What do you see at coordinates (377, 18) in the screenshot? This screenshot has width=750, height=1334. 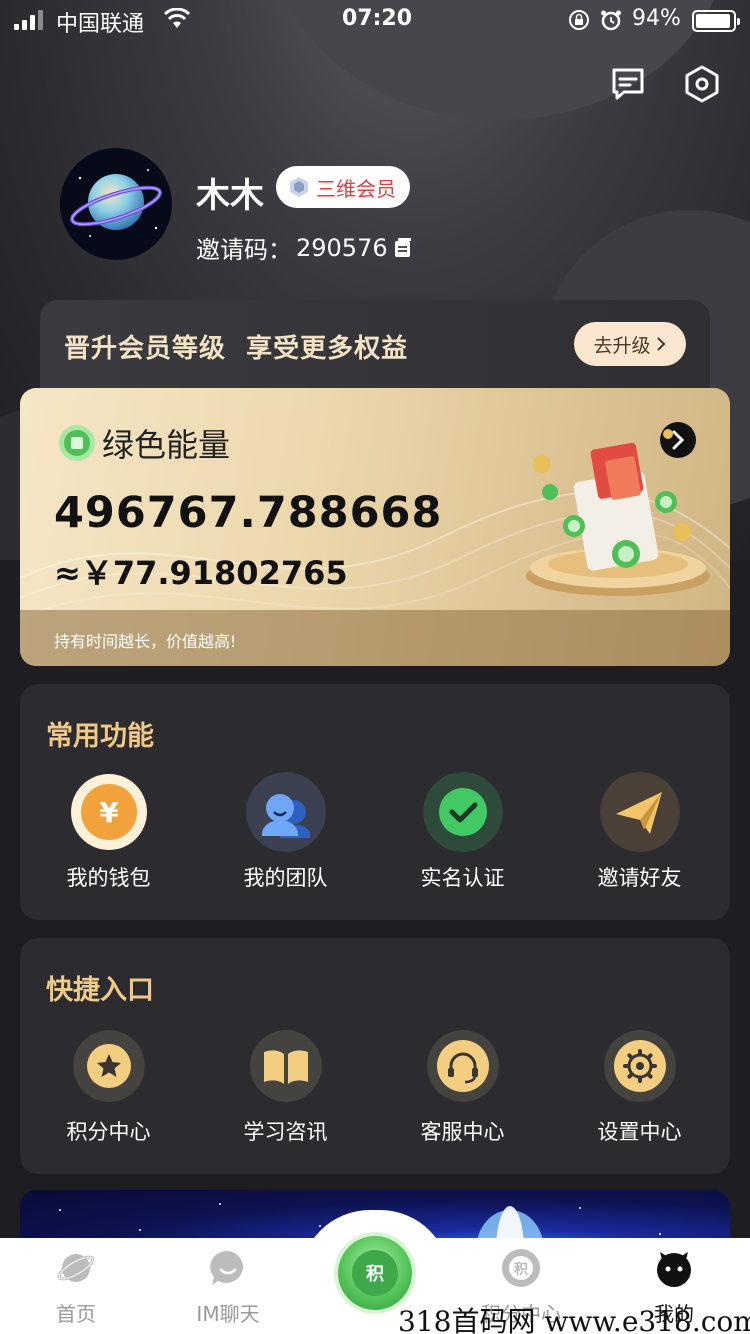 I see `clock: 07:20` at bounding box center [377, 18].